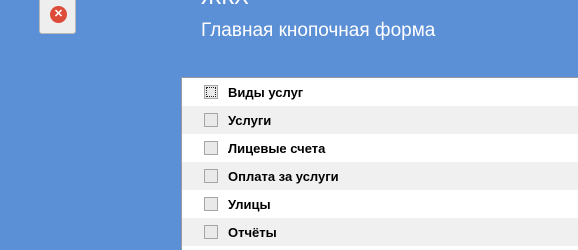 The image size is (578, 250). What do you see at coordinates (283, 176) in the screenshot?
I see `menu-item-label: Оплата за услуги` at bounding box center [283, 176].